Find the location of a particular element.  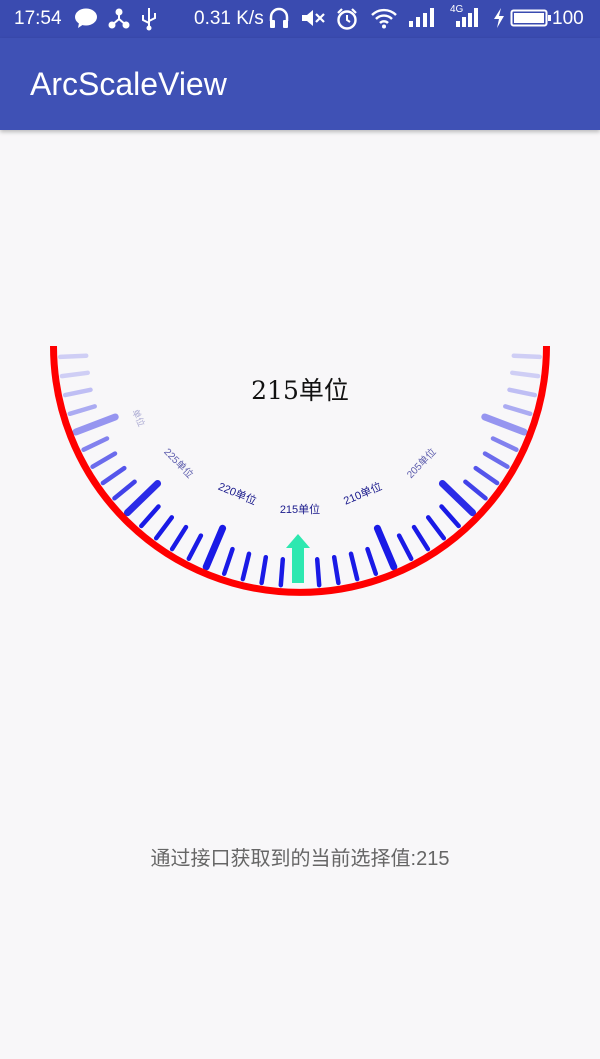

usb-icon is located at coordinates (149, 22).